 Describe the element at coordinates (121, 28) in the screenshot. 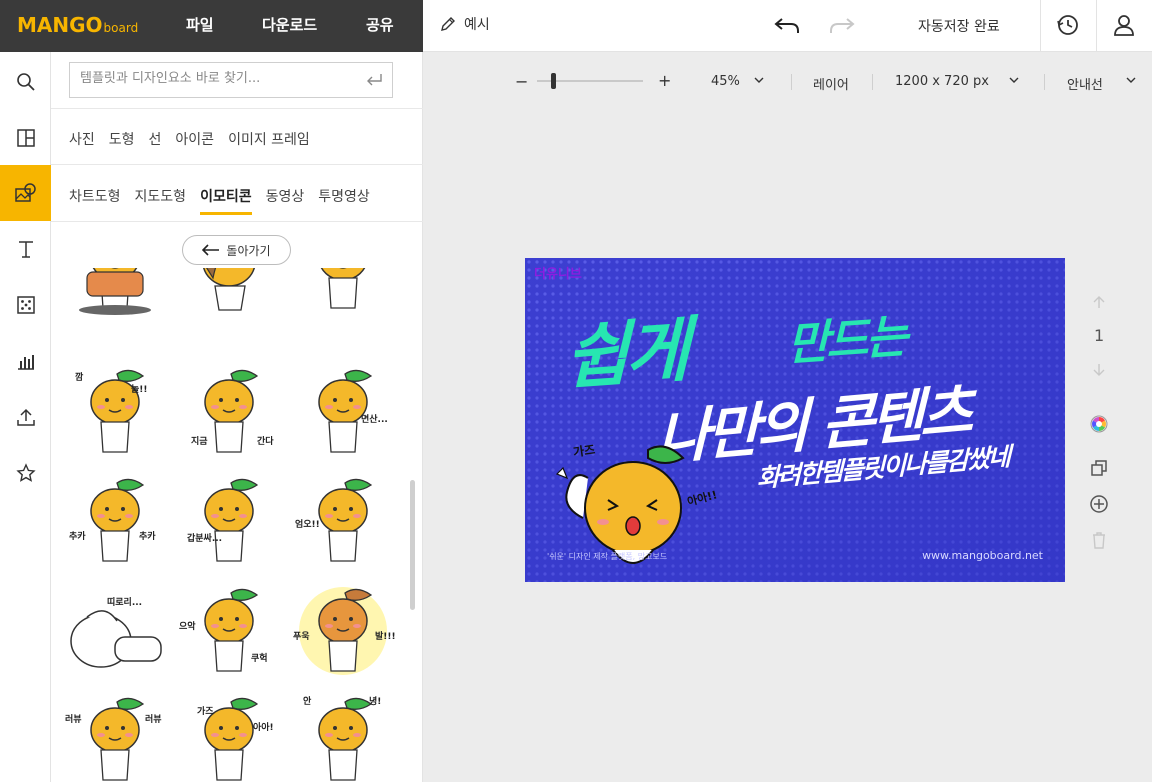

I see `logo-sub: board` at that location.